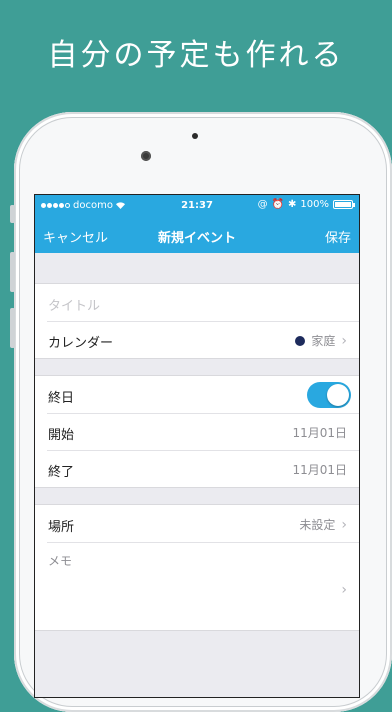  I want to click on title-calendar-group: タイトル カレンダー 家庭 ›, so click(197, 321).